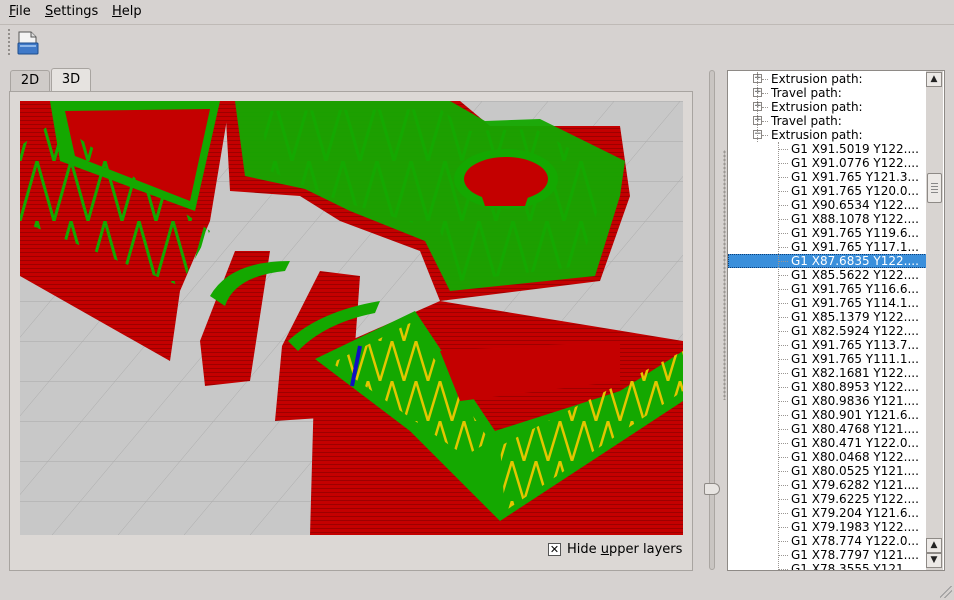 The width and height of the screenshot is (954, 600). What do you see at coordinates (712, 320) in the screenshot?
I see `layer-slider-track` at bounding box center [712, 320].